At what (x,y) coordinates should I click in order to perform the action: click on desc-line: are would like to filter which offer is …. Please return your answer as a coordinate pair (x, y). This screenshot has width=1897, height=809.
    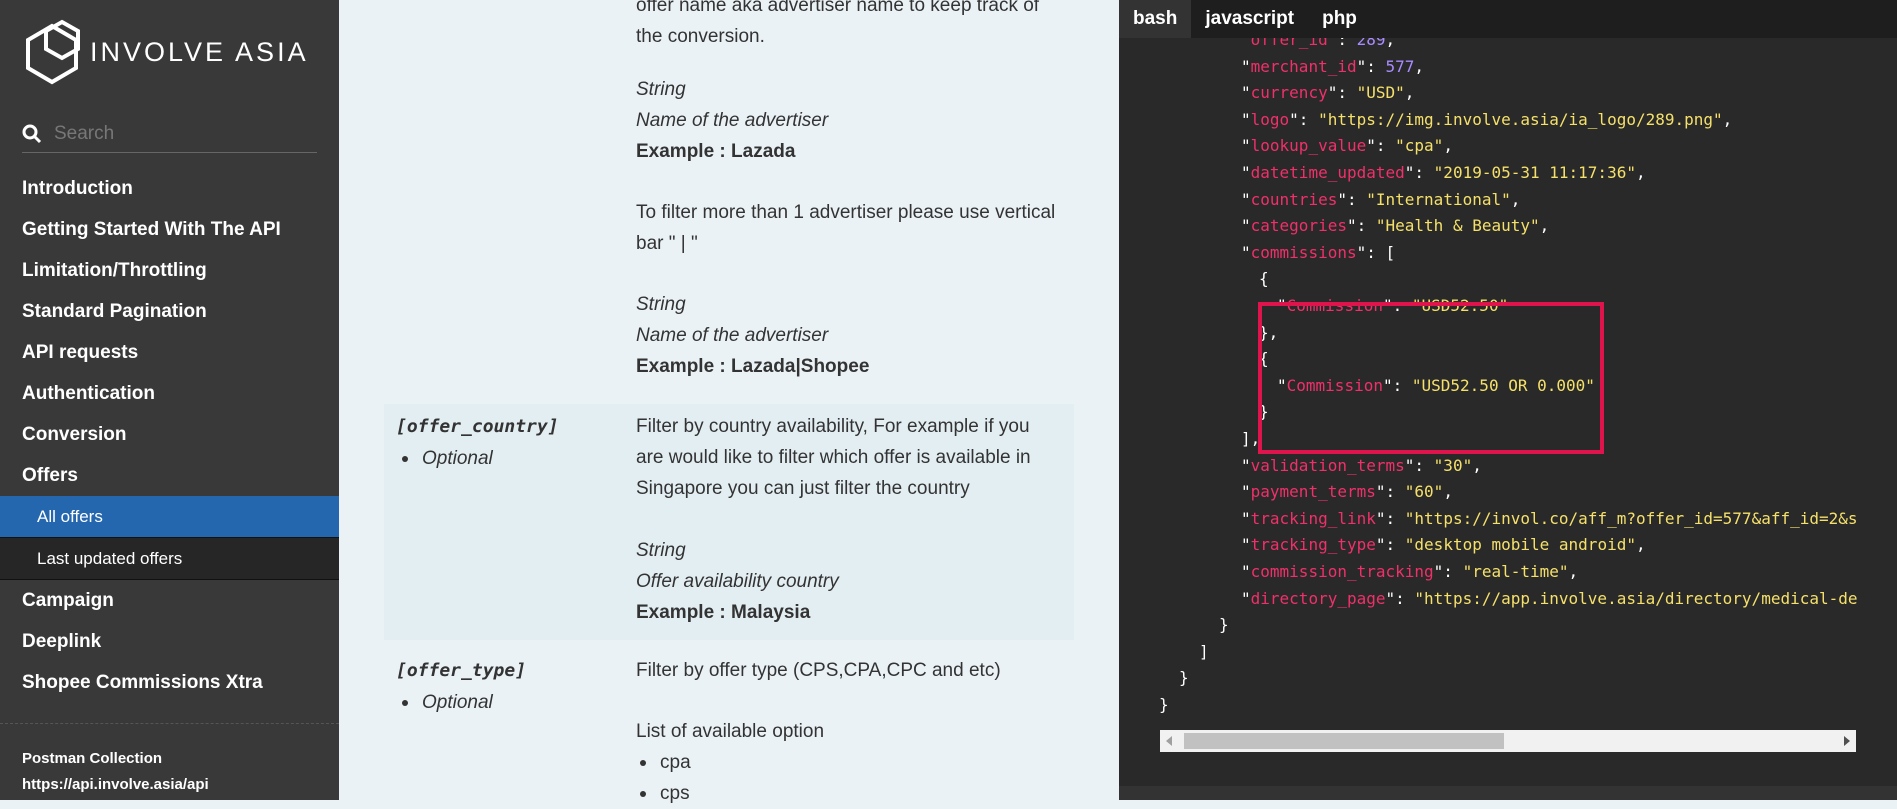
    Looking at the image, I should click on (833, 457).